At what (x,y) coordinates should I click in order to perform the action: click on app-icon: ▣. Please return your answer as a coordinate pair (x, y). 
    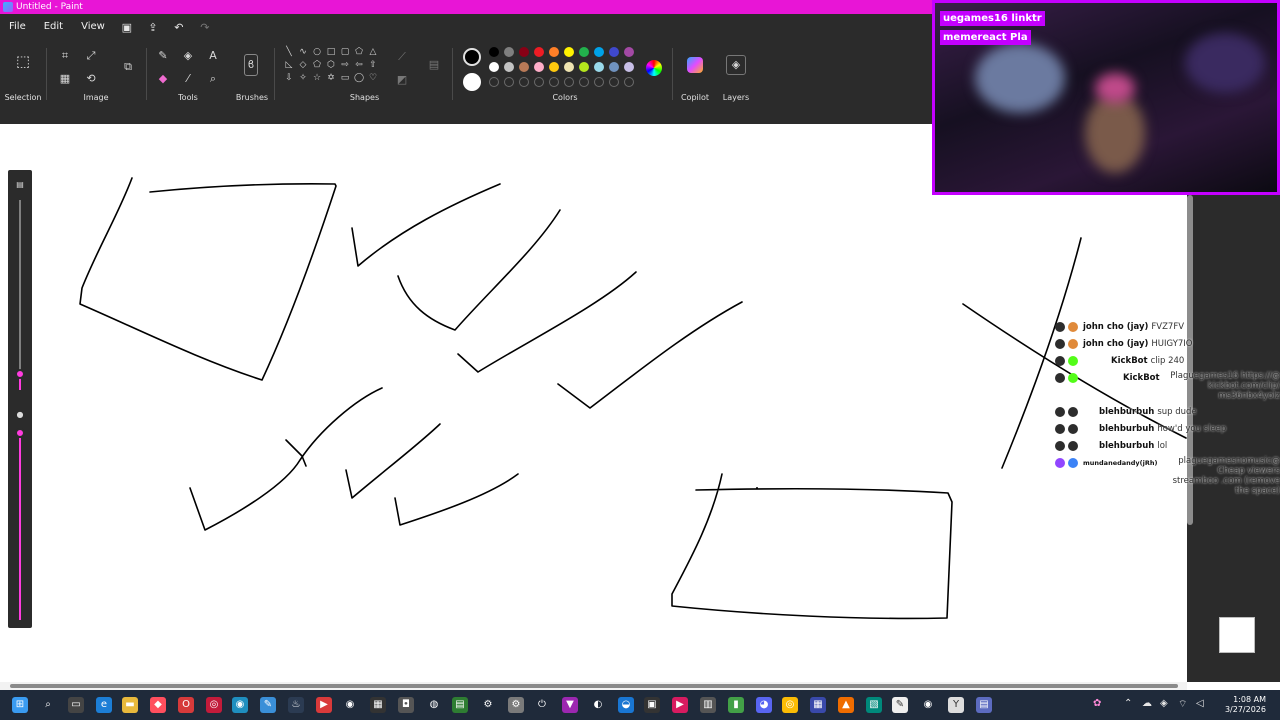
    Looking at the image, I should click on (652, 705).